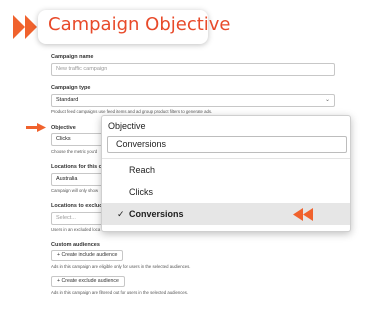 This screenshot has width=392, height=312. I want to click on option-label: Reach, so click(142, 170).